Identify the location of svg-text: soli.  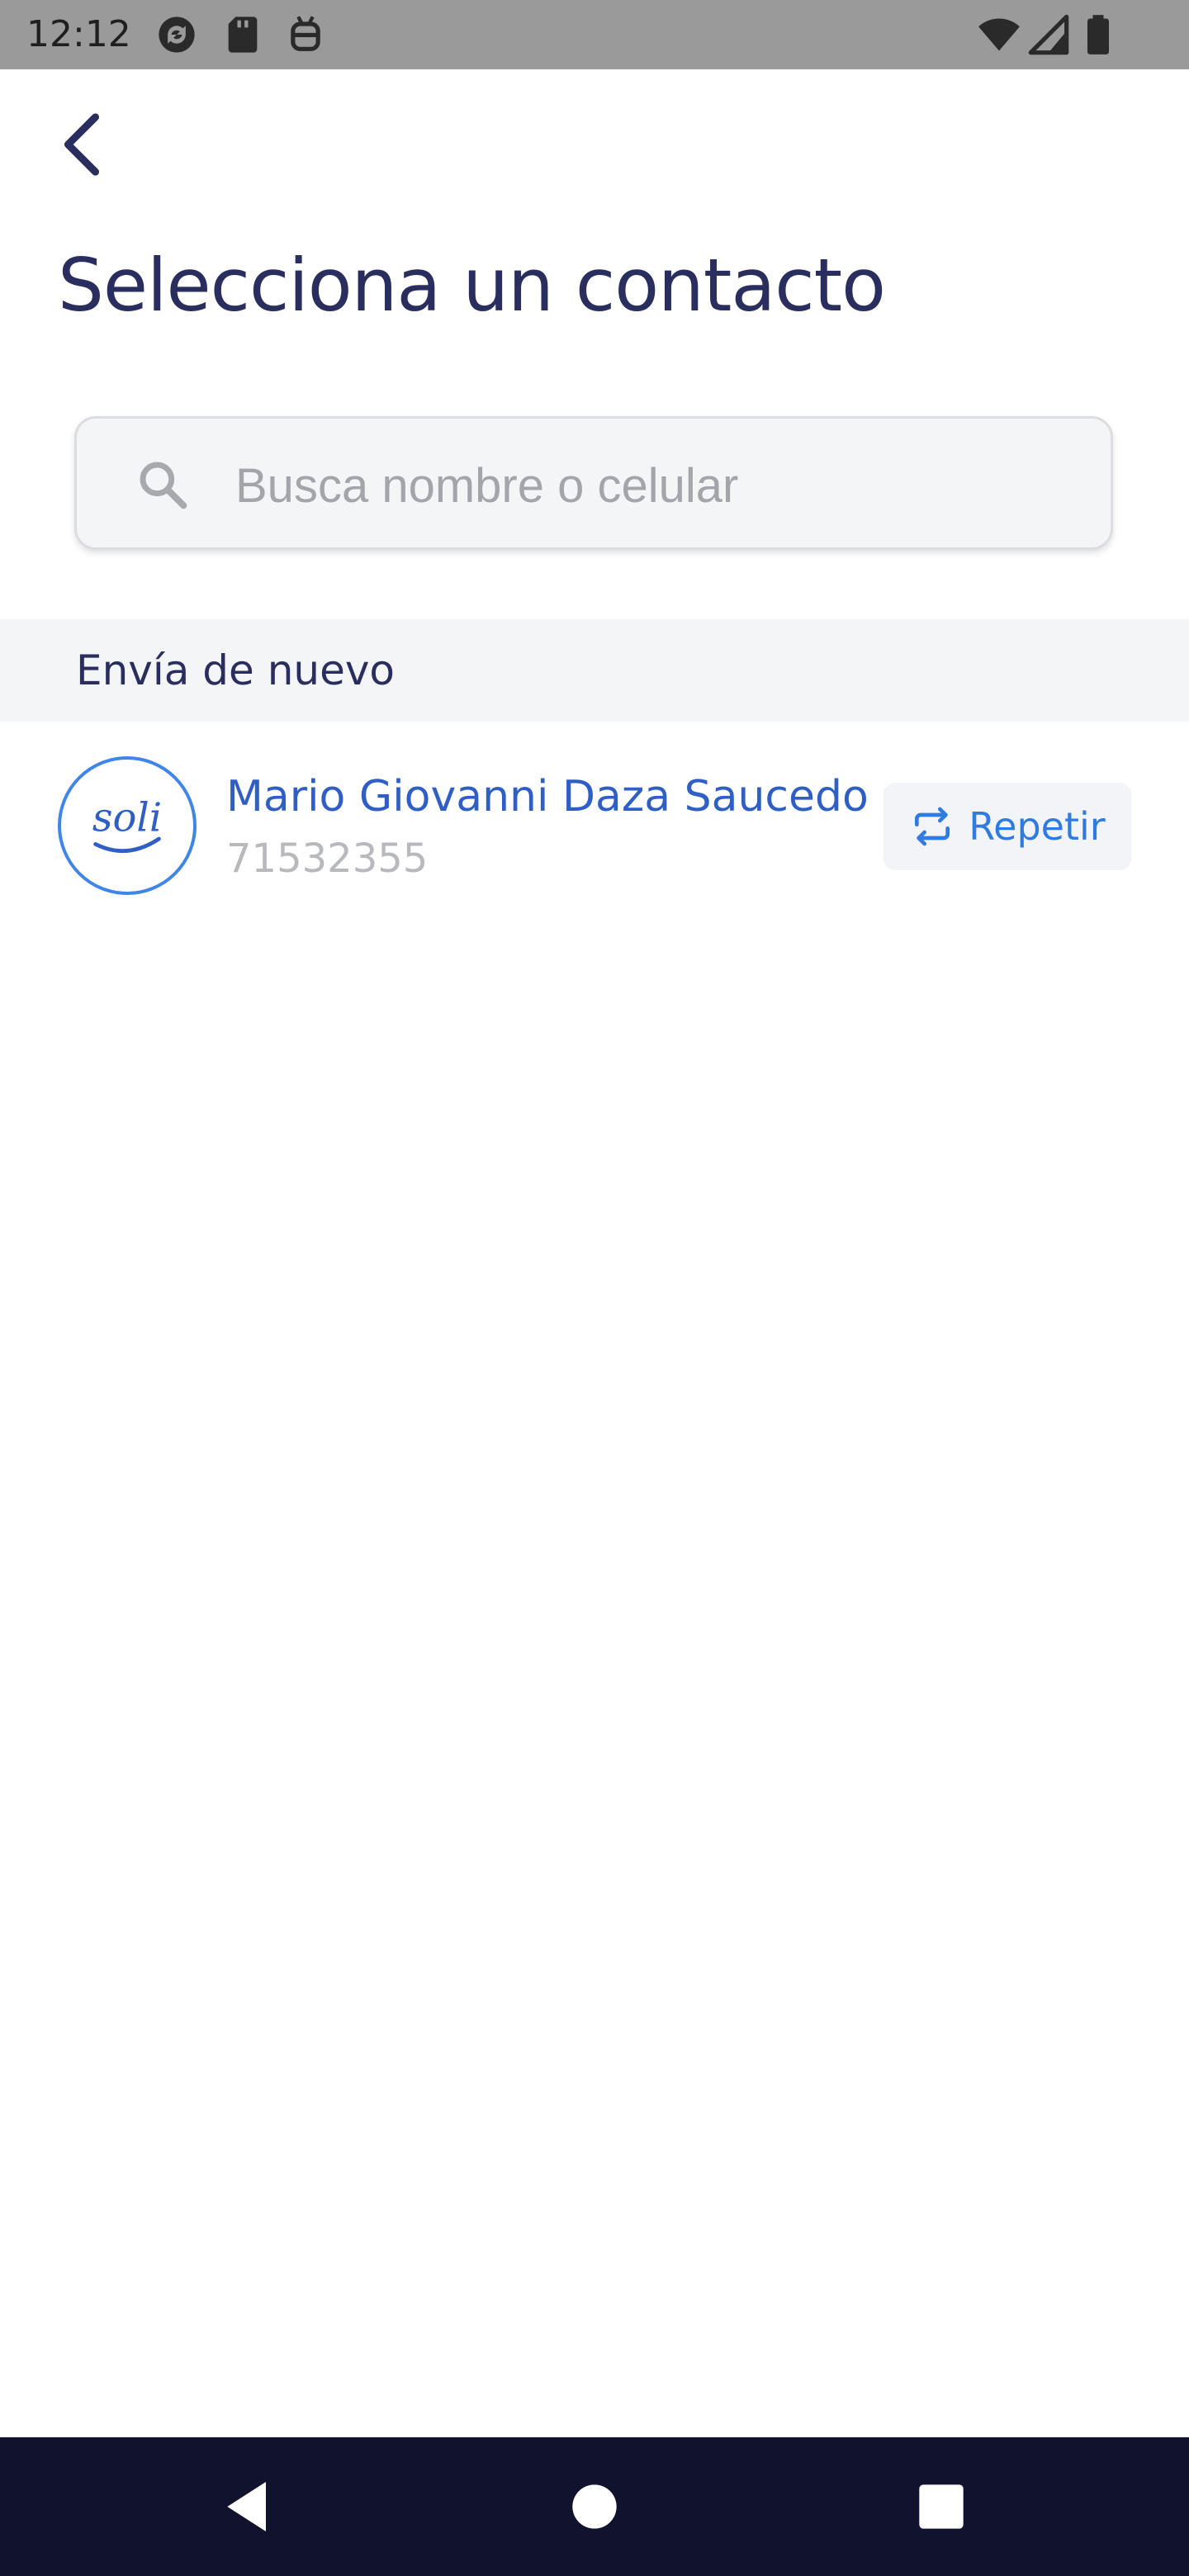
(127, 817).